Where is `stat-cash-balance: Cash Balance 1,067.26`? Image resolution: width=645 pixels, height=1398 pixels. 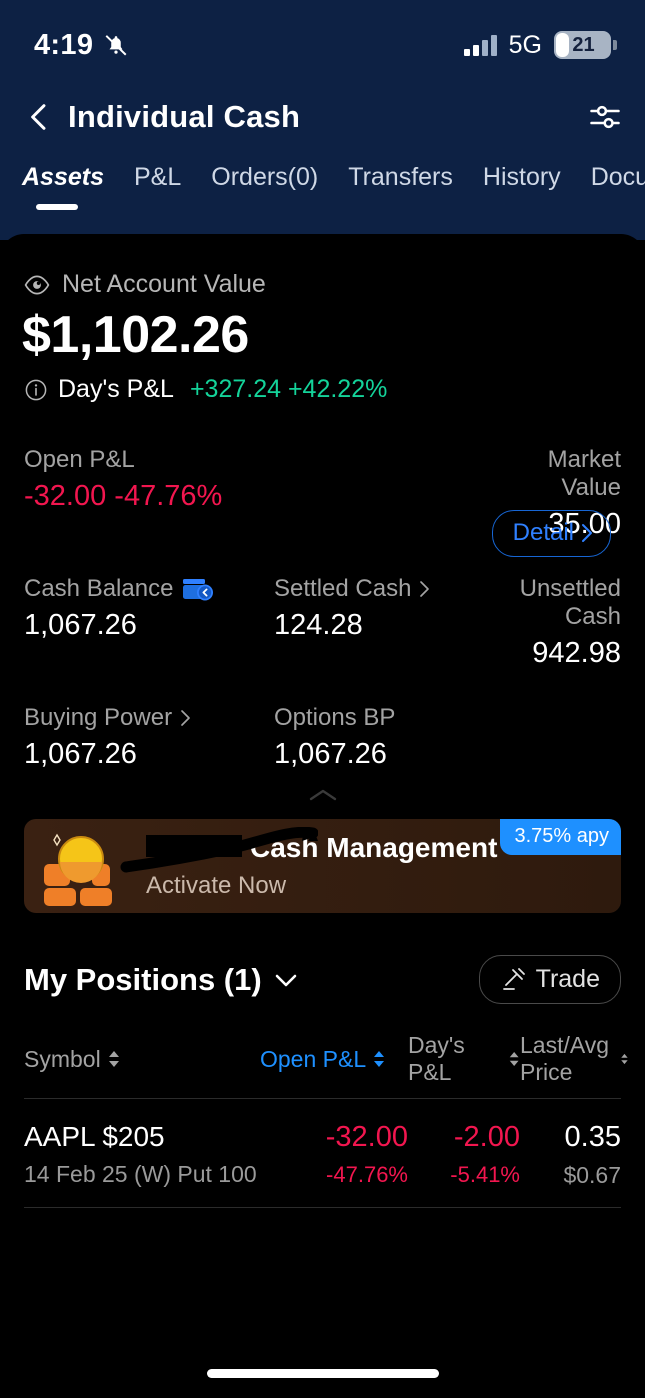 stat-cash-balance: Cash Balance 1,067.26 is located at coordinates (149, 622).